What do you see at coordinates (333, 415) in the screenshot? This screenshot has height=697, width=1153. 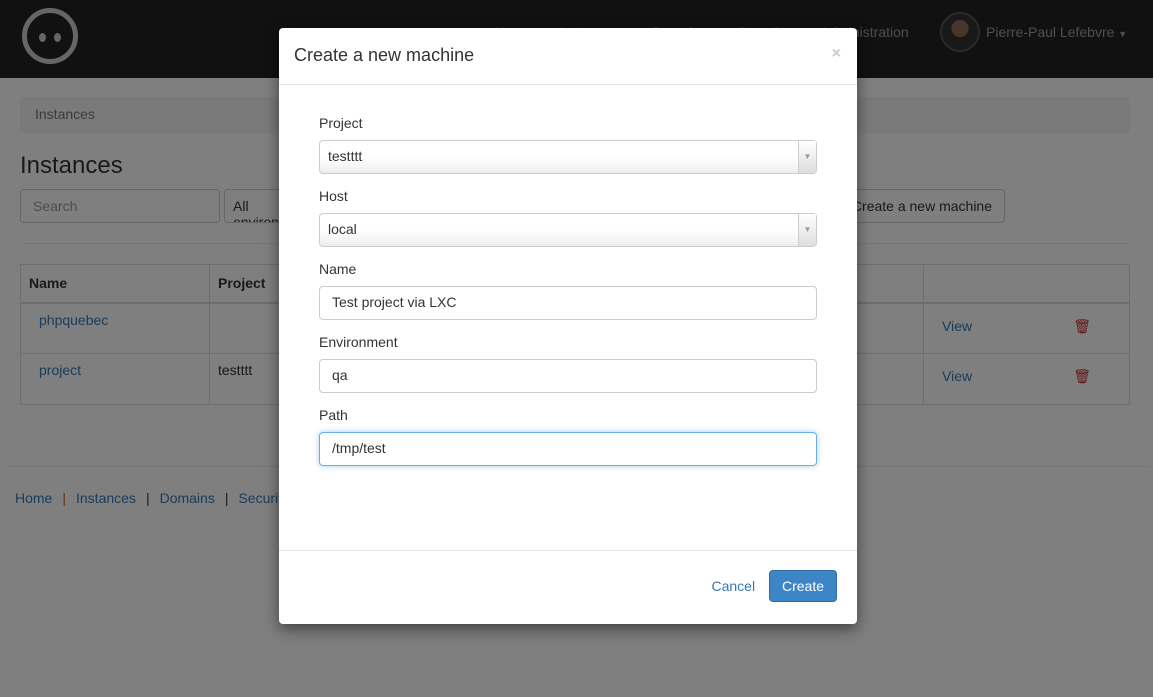 I see `path-label: Path` at bounding box center [333, 415].